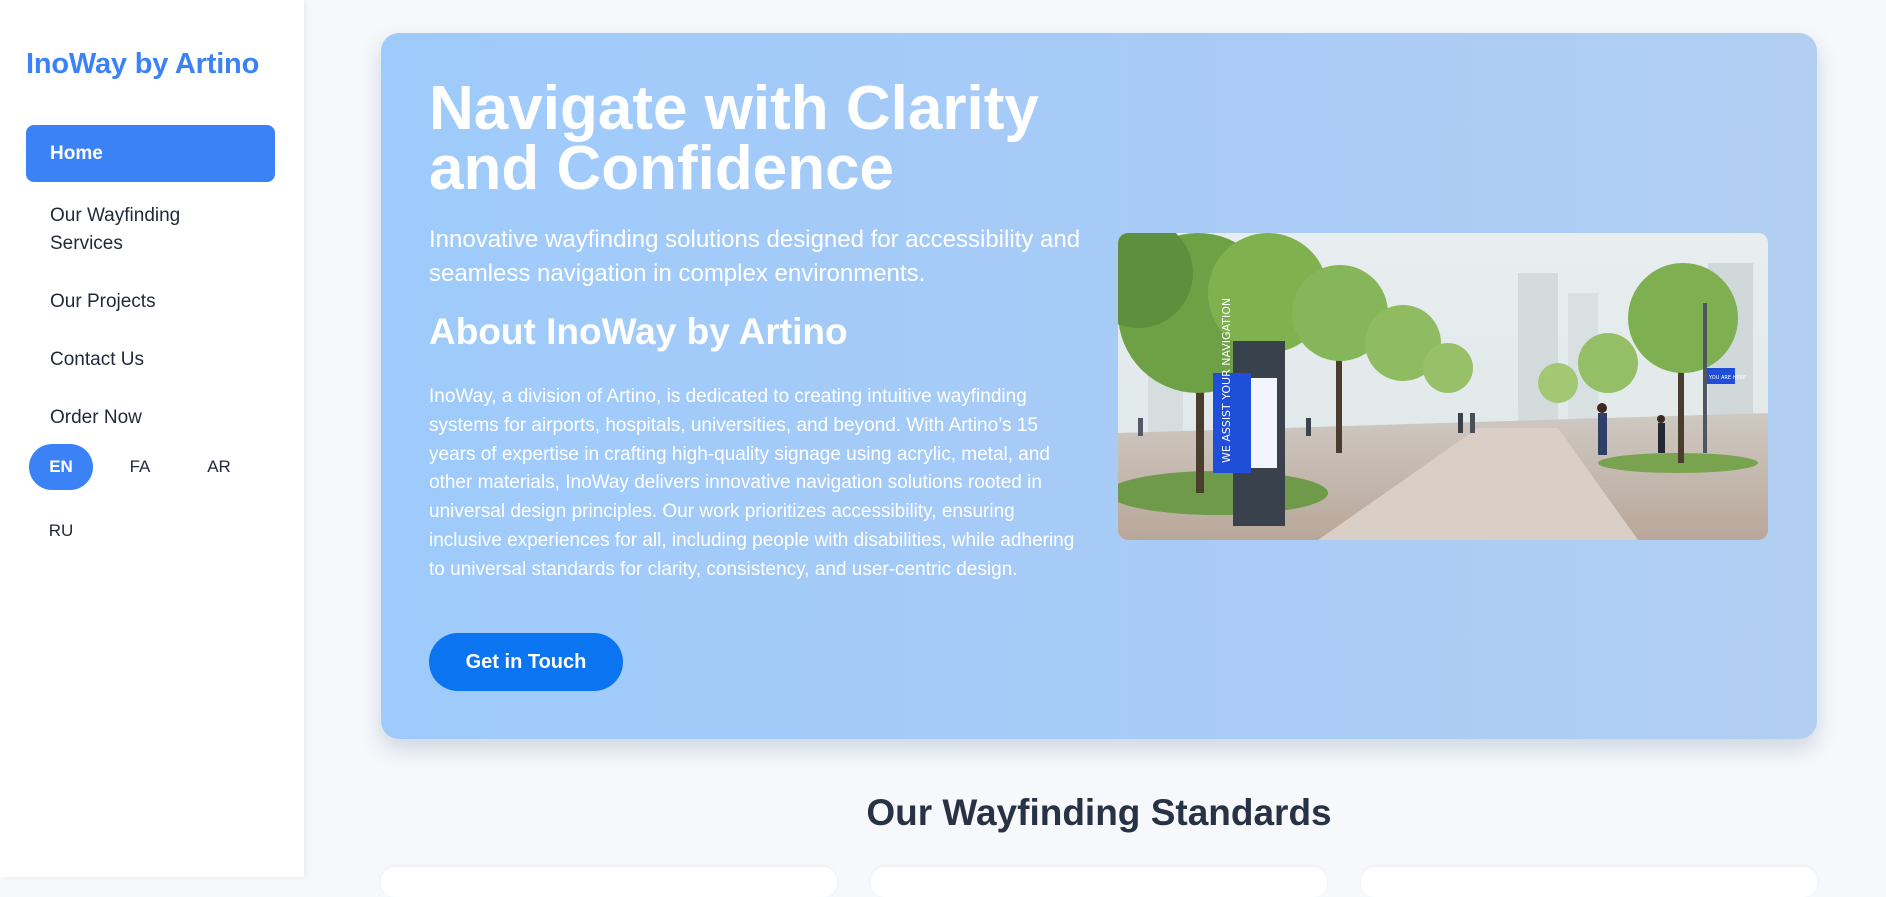  I want to click on nav-item-projects: Our Projects, so click(150, 302).